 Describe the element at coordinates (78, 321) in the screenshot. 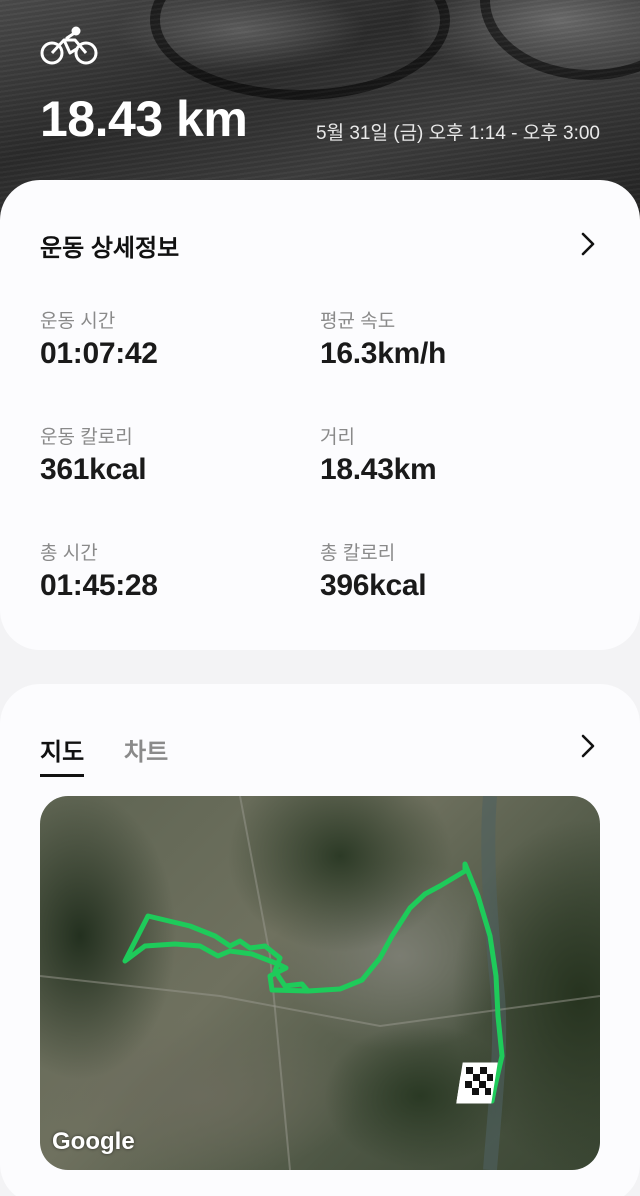

I see `stat-label-exercise-time: 운동 시간` at that location.